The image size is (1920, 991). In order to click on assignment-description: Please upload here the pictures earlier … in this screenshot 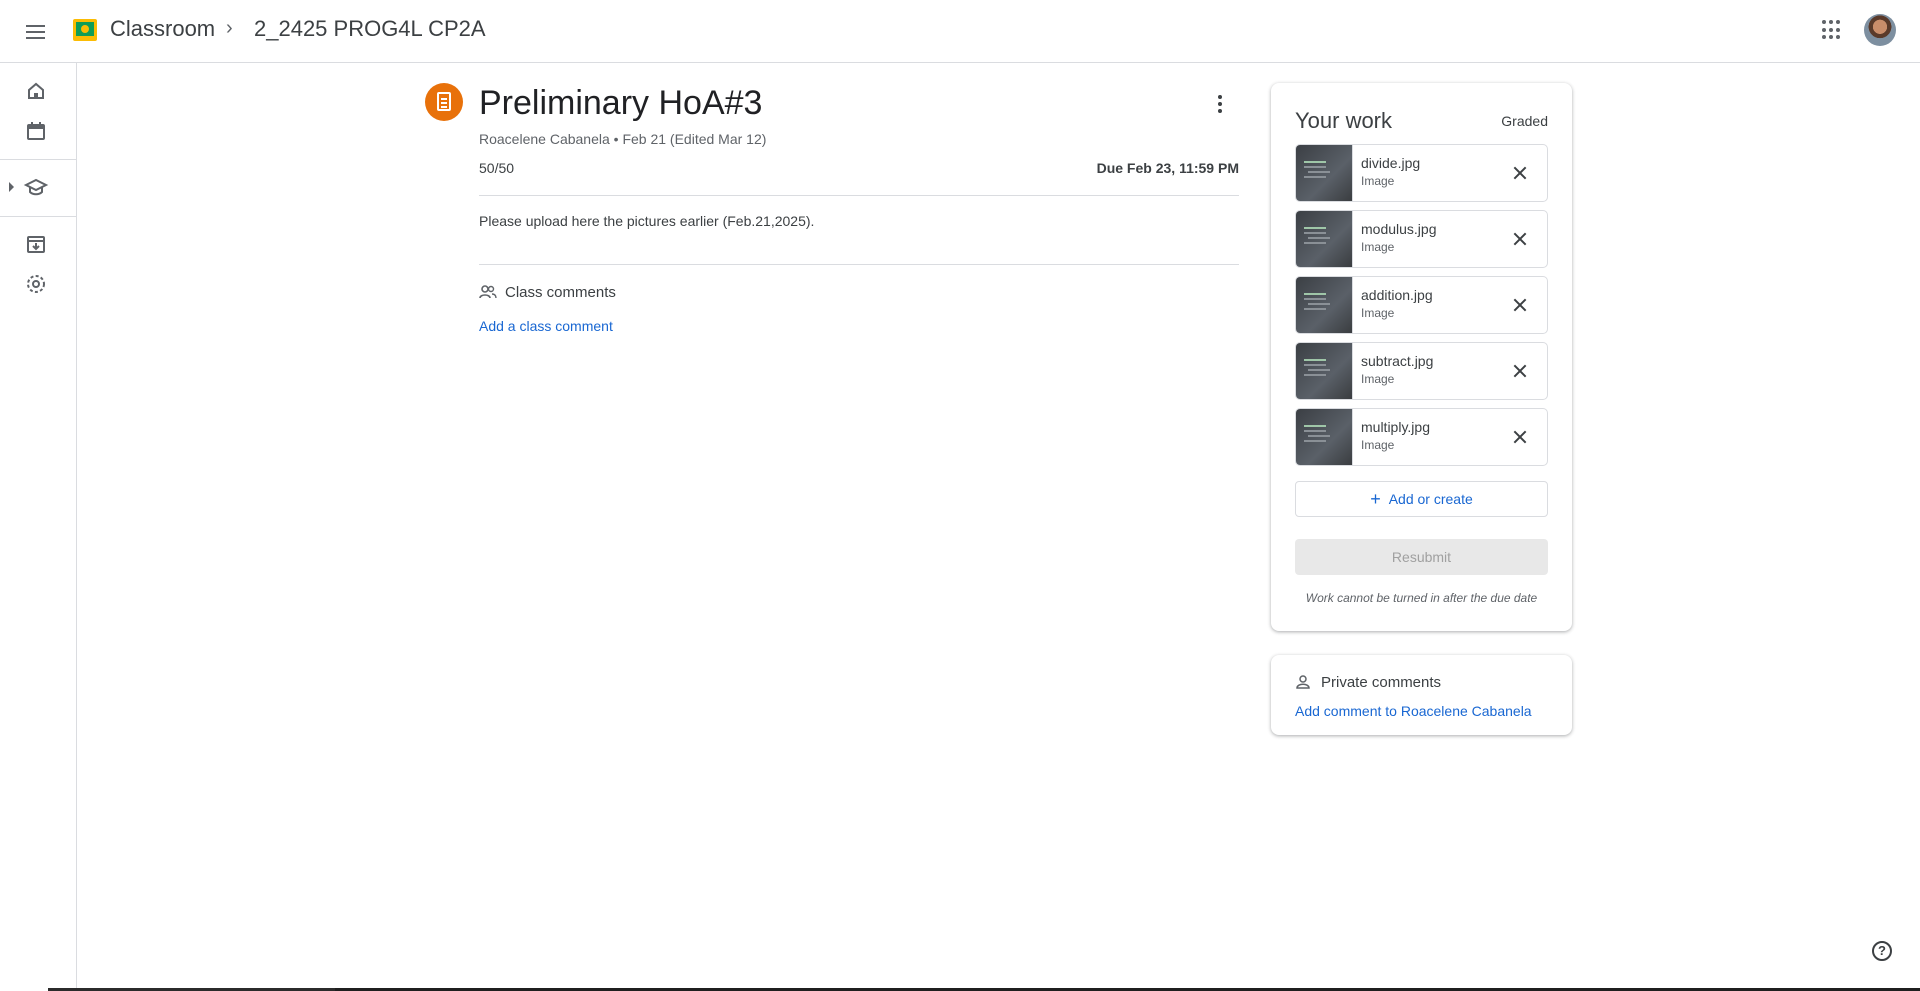, I will do `click(647, 221)`.